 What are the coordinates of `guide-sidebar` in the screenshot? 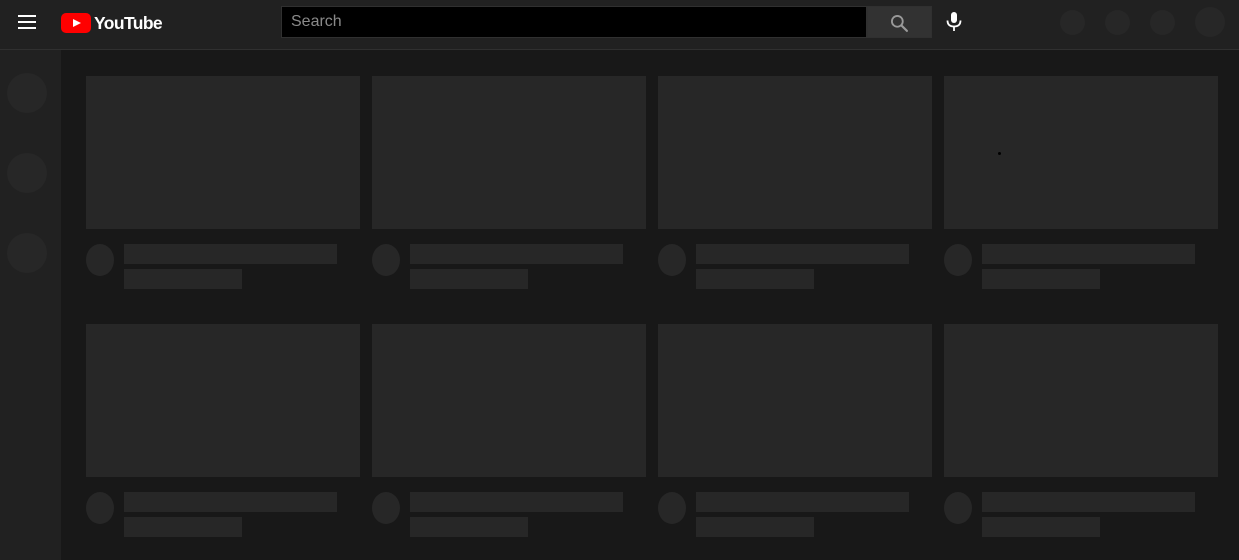 It's located at (30, 305).